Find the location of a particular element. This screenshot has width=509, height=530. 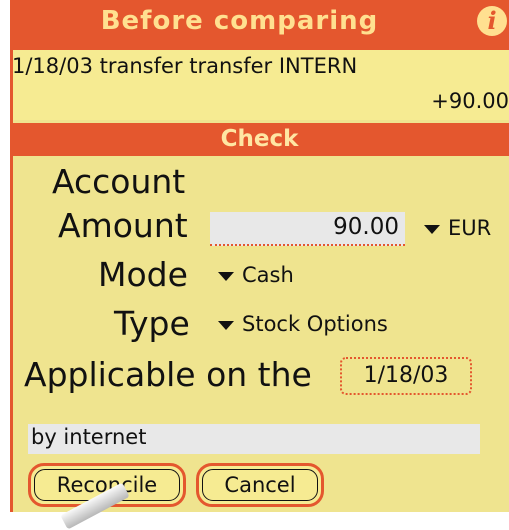

mode-value: Cash is located at coordinates (268, 275).